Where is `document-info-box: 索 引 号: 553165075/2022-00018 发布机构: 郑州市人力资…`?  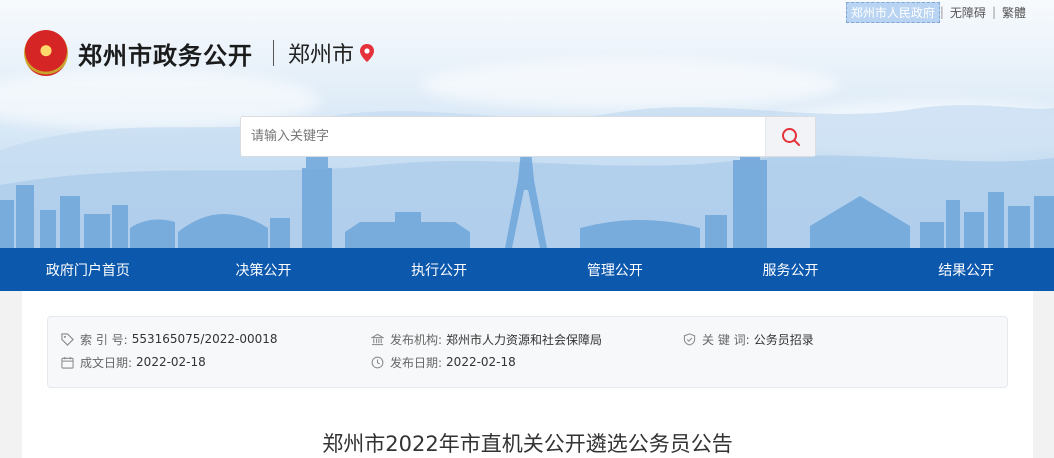 document-info-box: 索 引 号: 553165075/2022-00018 发布机构: 郑州市人力资… is located at coordinates (527, 352).